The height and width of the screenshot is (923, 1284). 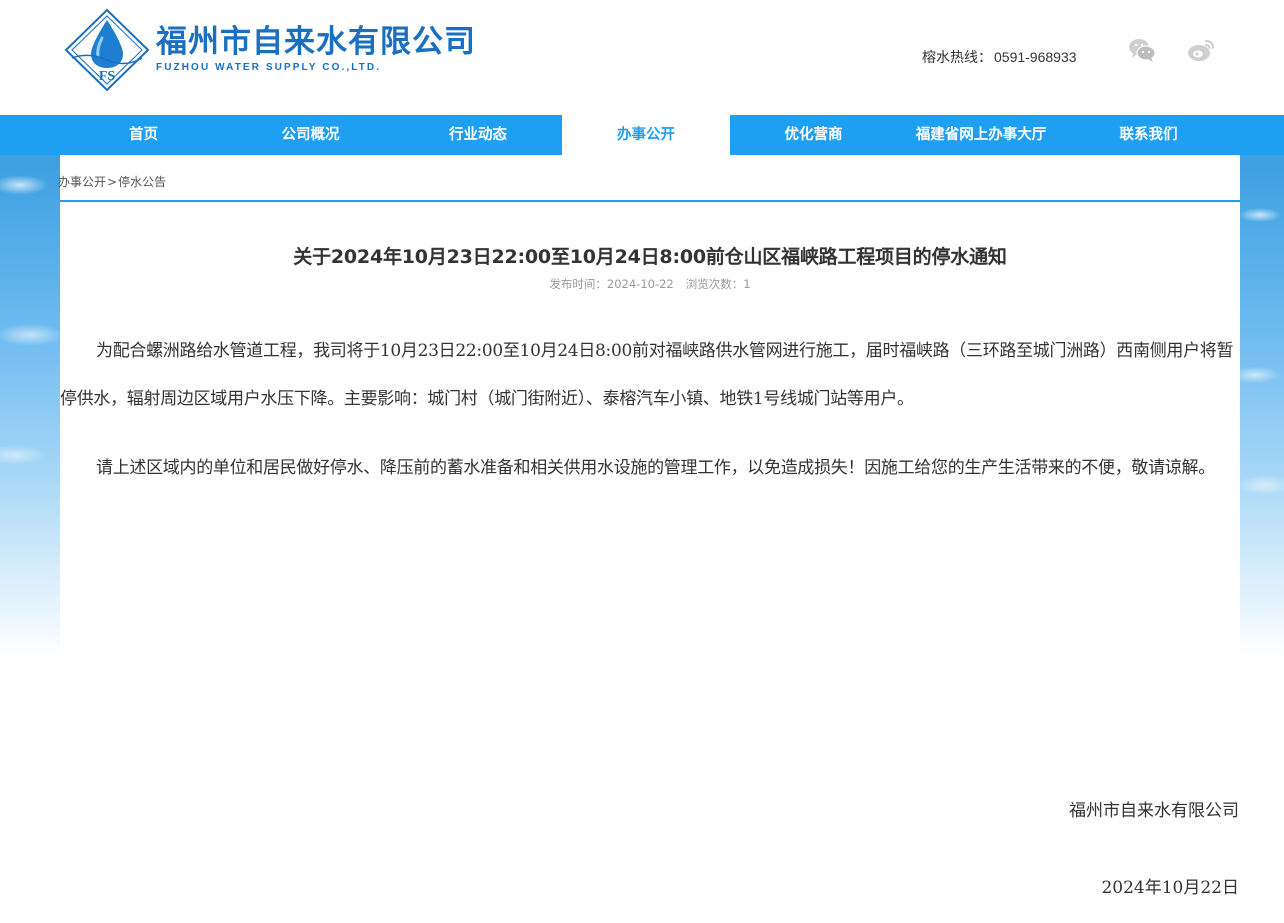 I want to click on brand-name-en: FUZHOU WATER SUPPLY CO.,LTD., so click(x=269, y=67).